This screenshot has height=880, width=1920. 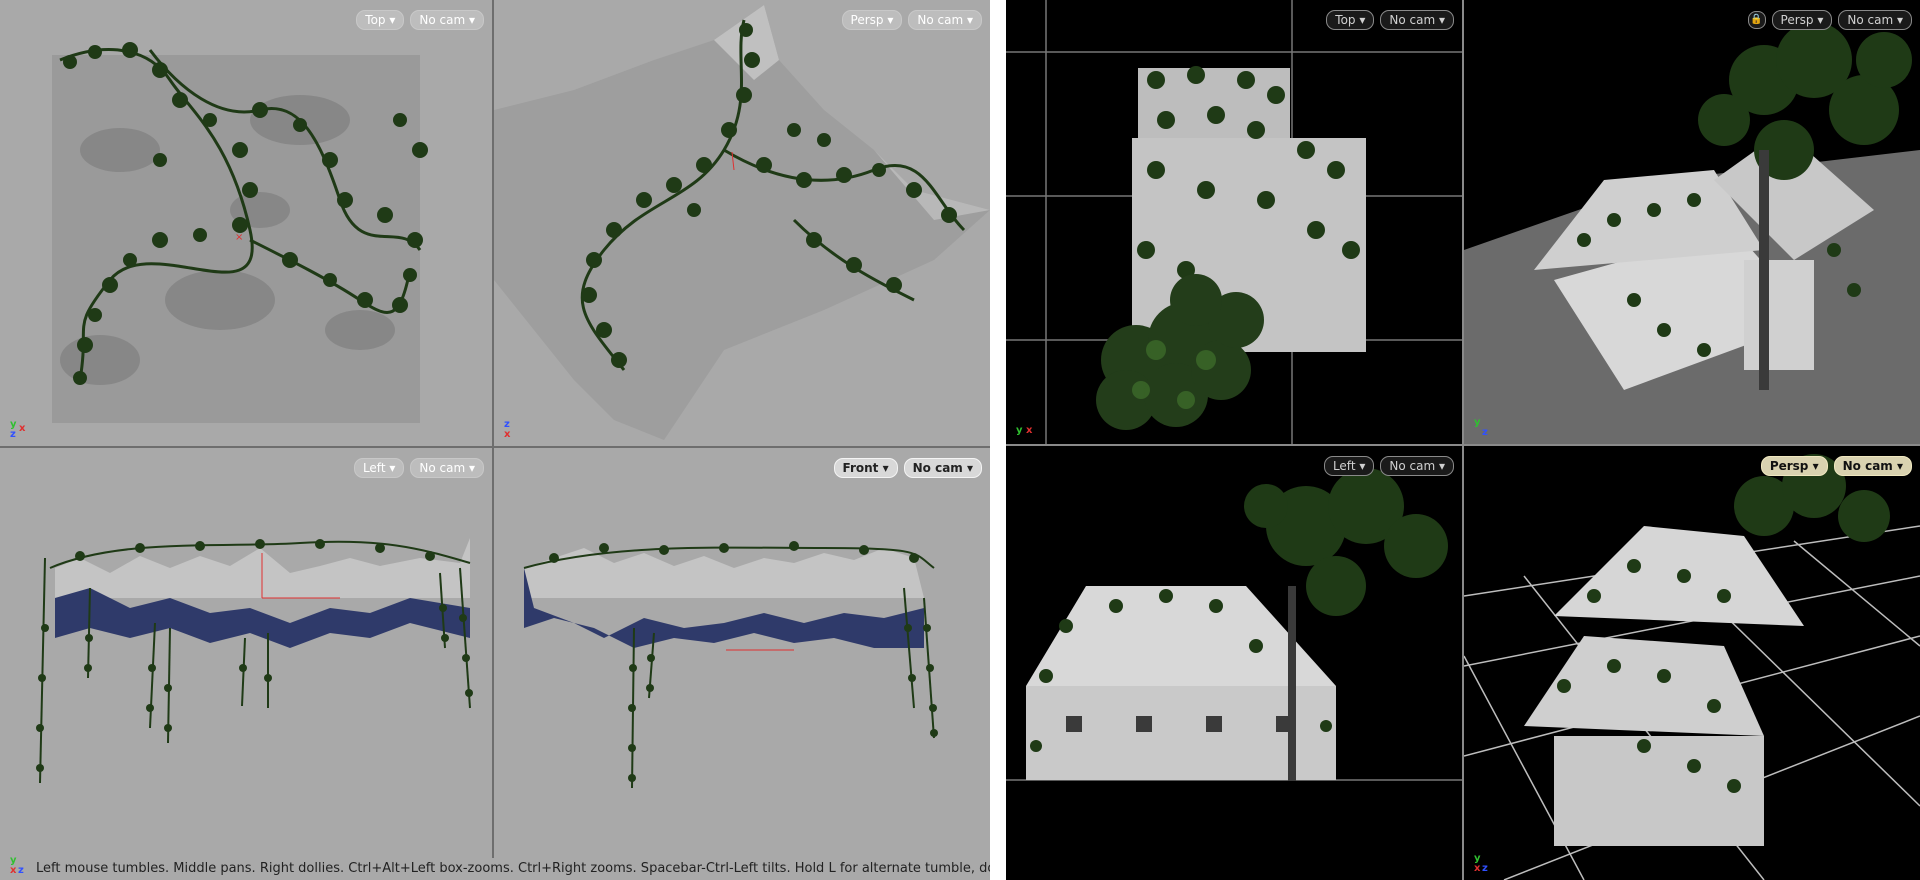 I want to click on status-axis-gizmo: y x z, so click(x=20, y=867).